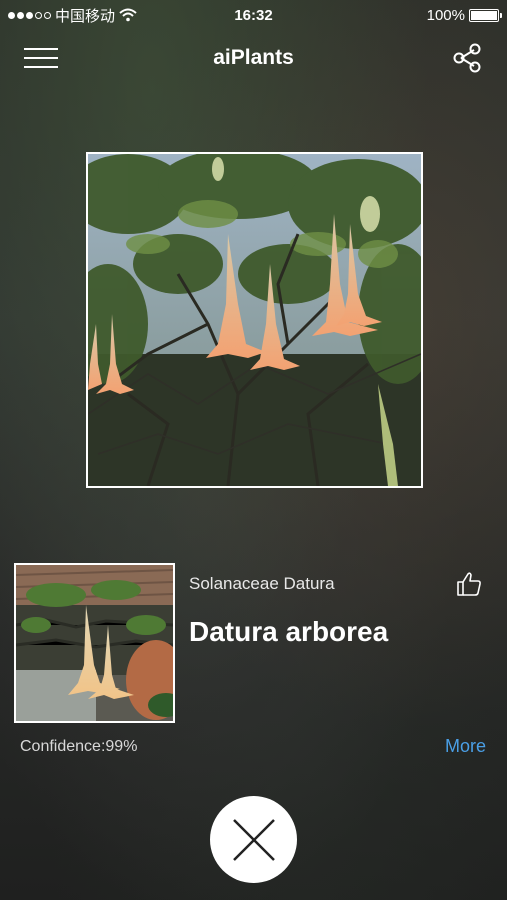 Image resolution: width=507 pixels, height=900 pixels. Describe the element at coordinates (41, 58) in the screenshot. I see `hamburger-menu-icon` at that location.